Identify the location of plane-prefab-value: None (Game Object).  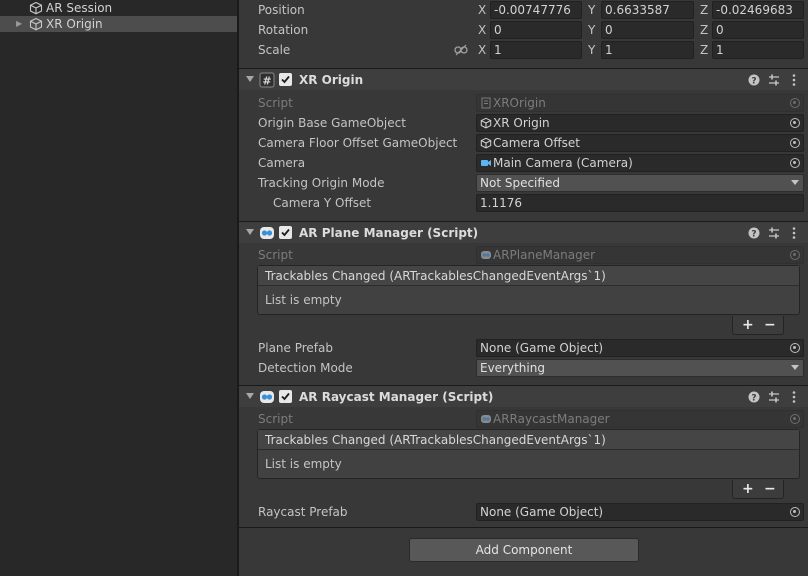
(542, 348).